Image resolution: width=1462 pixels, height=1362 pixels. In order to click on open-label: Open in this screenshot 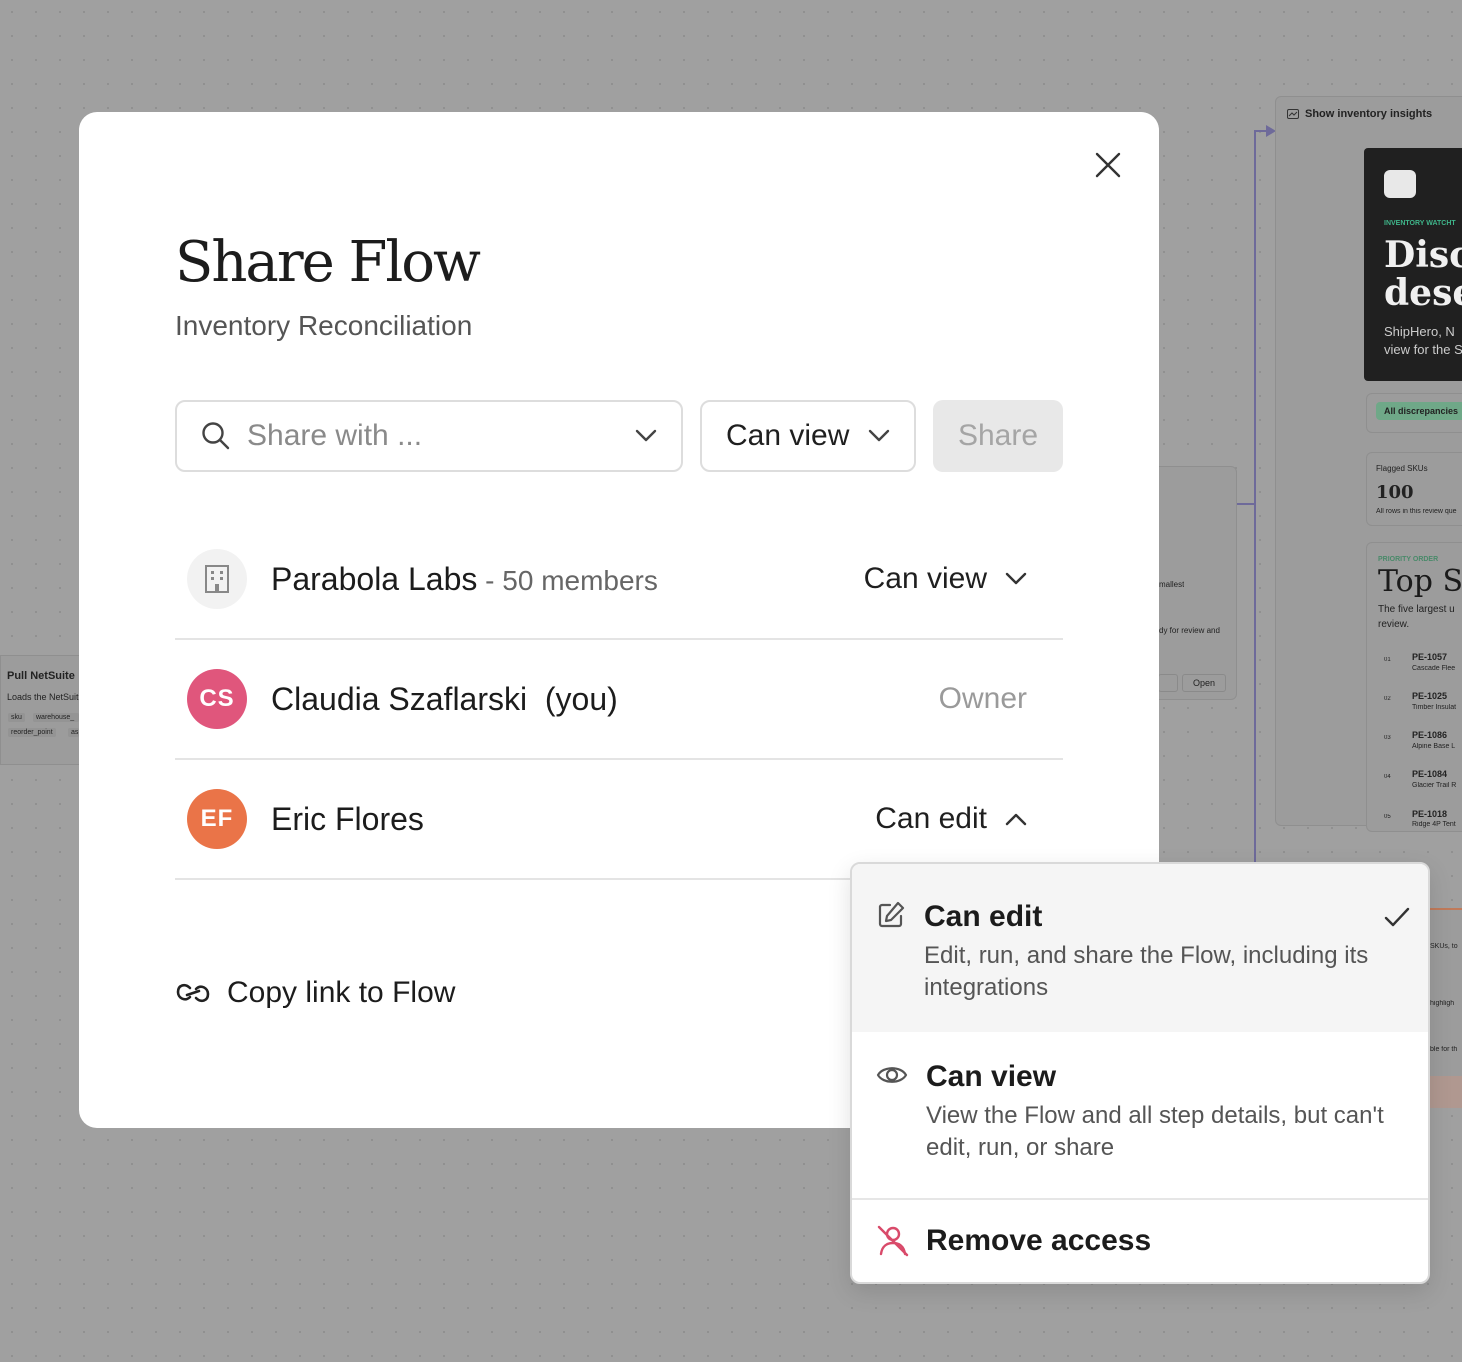, I will do `click(1204, 683)`.